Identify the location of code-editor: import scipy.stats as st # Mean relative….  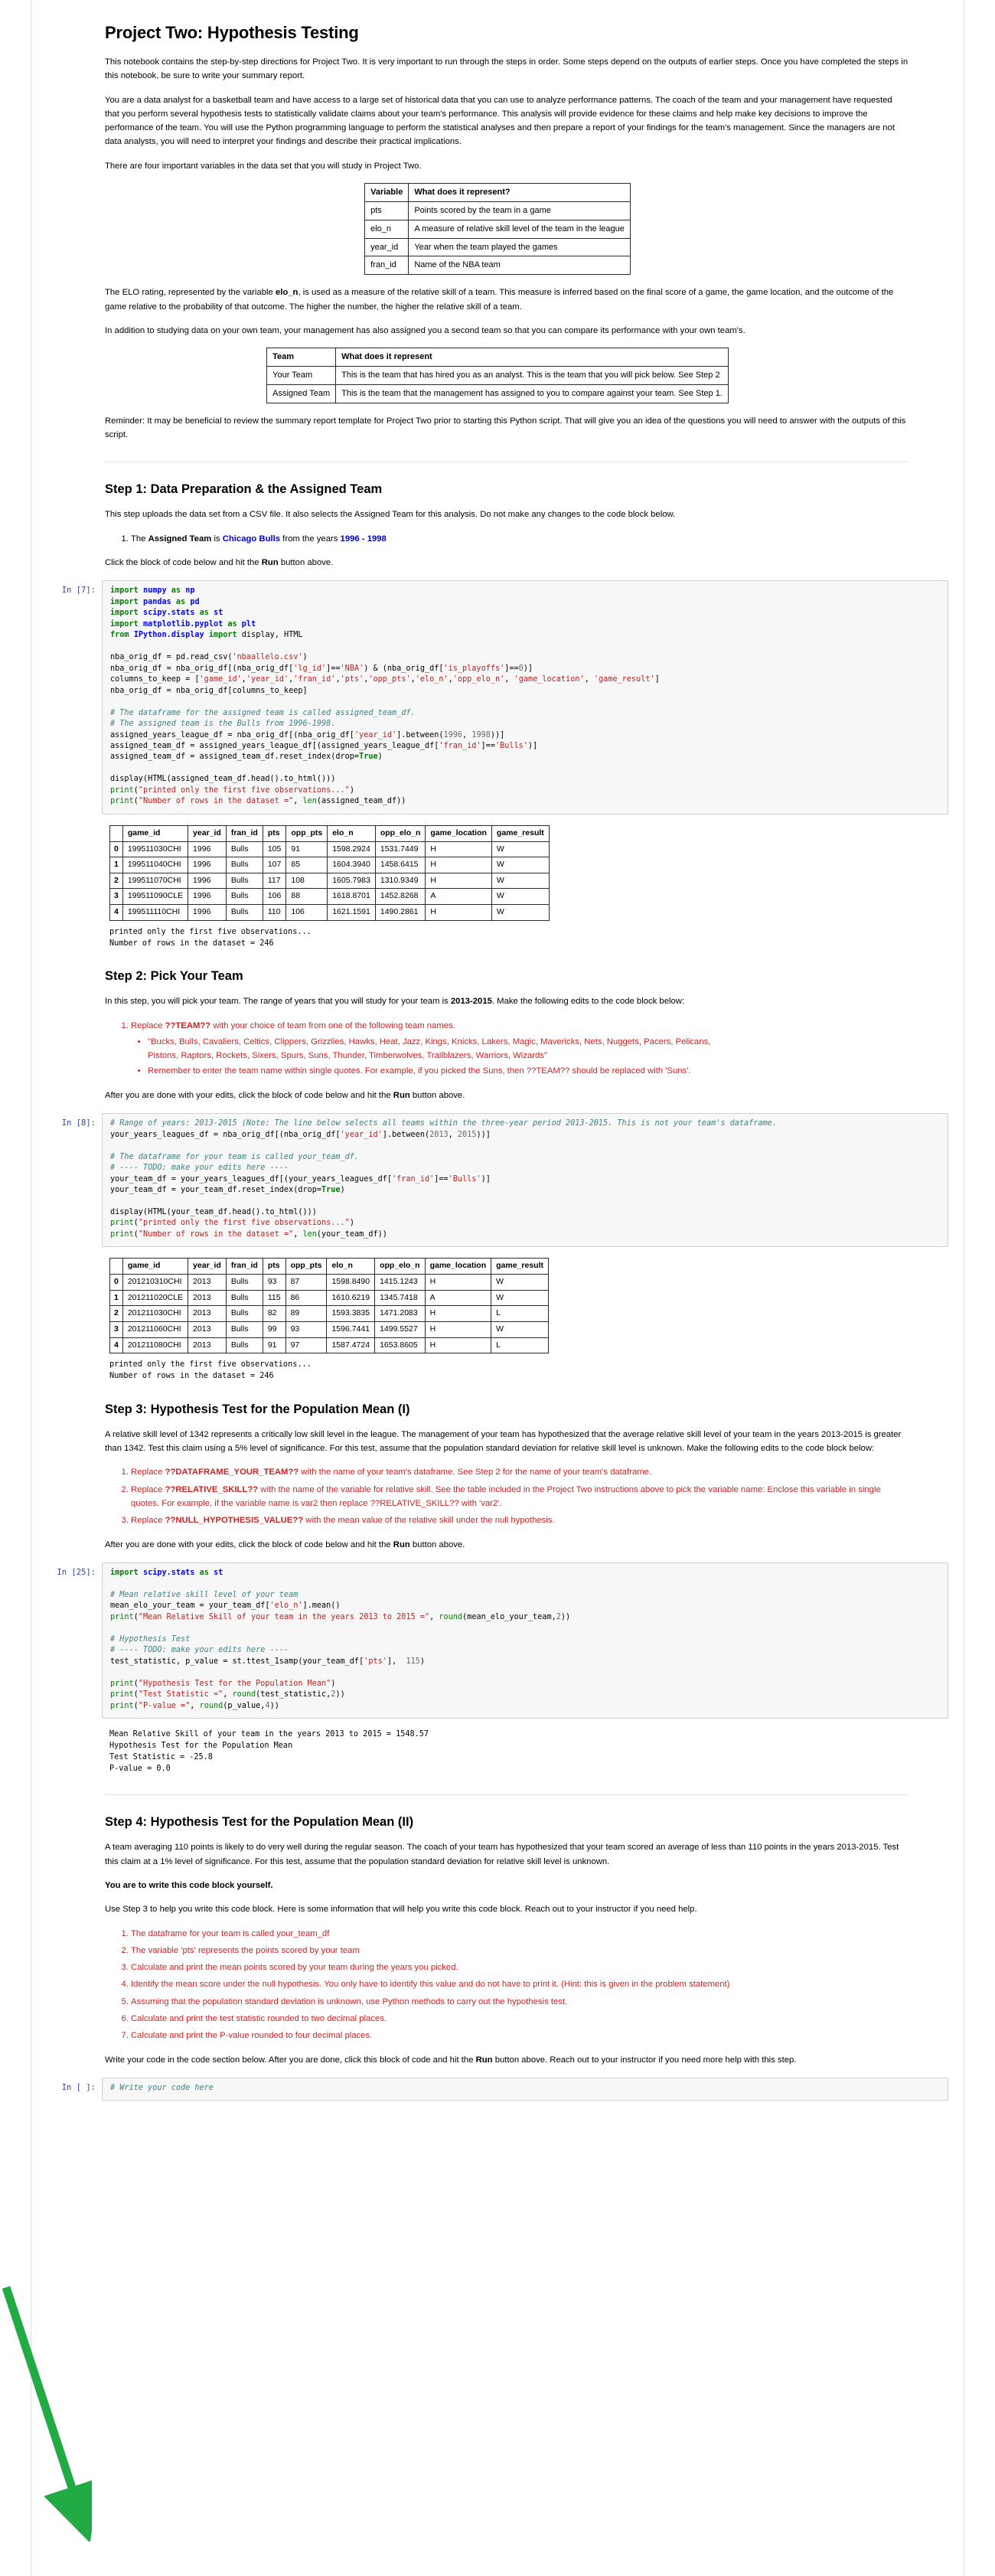
(525, 1640).